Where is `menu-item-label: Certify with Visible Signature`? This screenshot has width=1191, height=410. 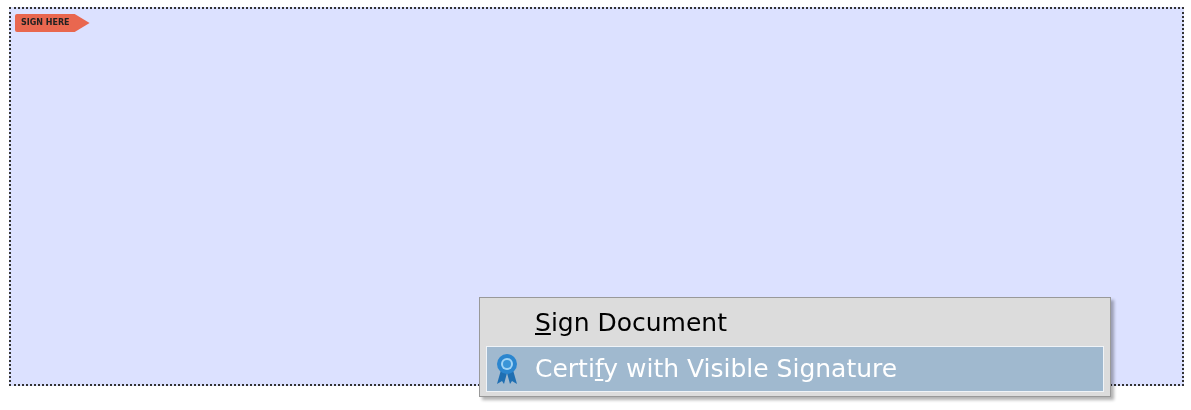 menu-item-label: Certify with Visible Signature is located at coordinates (716, 369).